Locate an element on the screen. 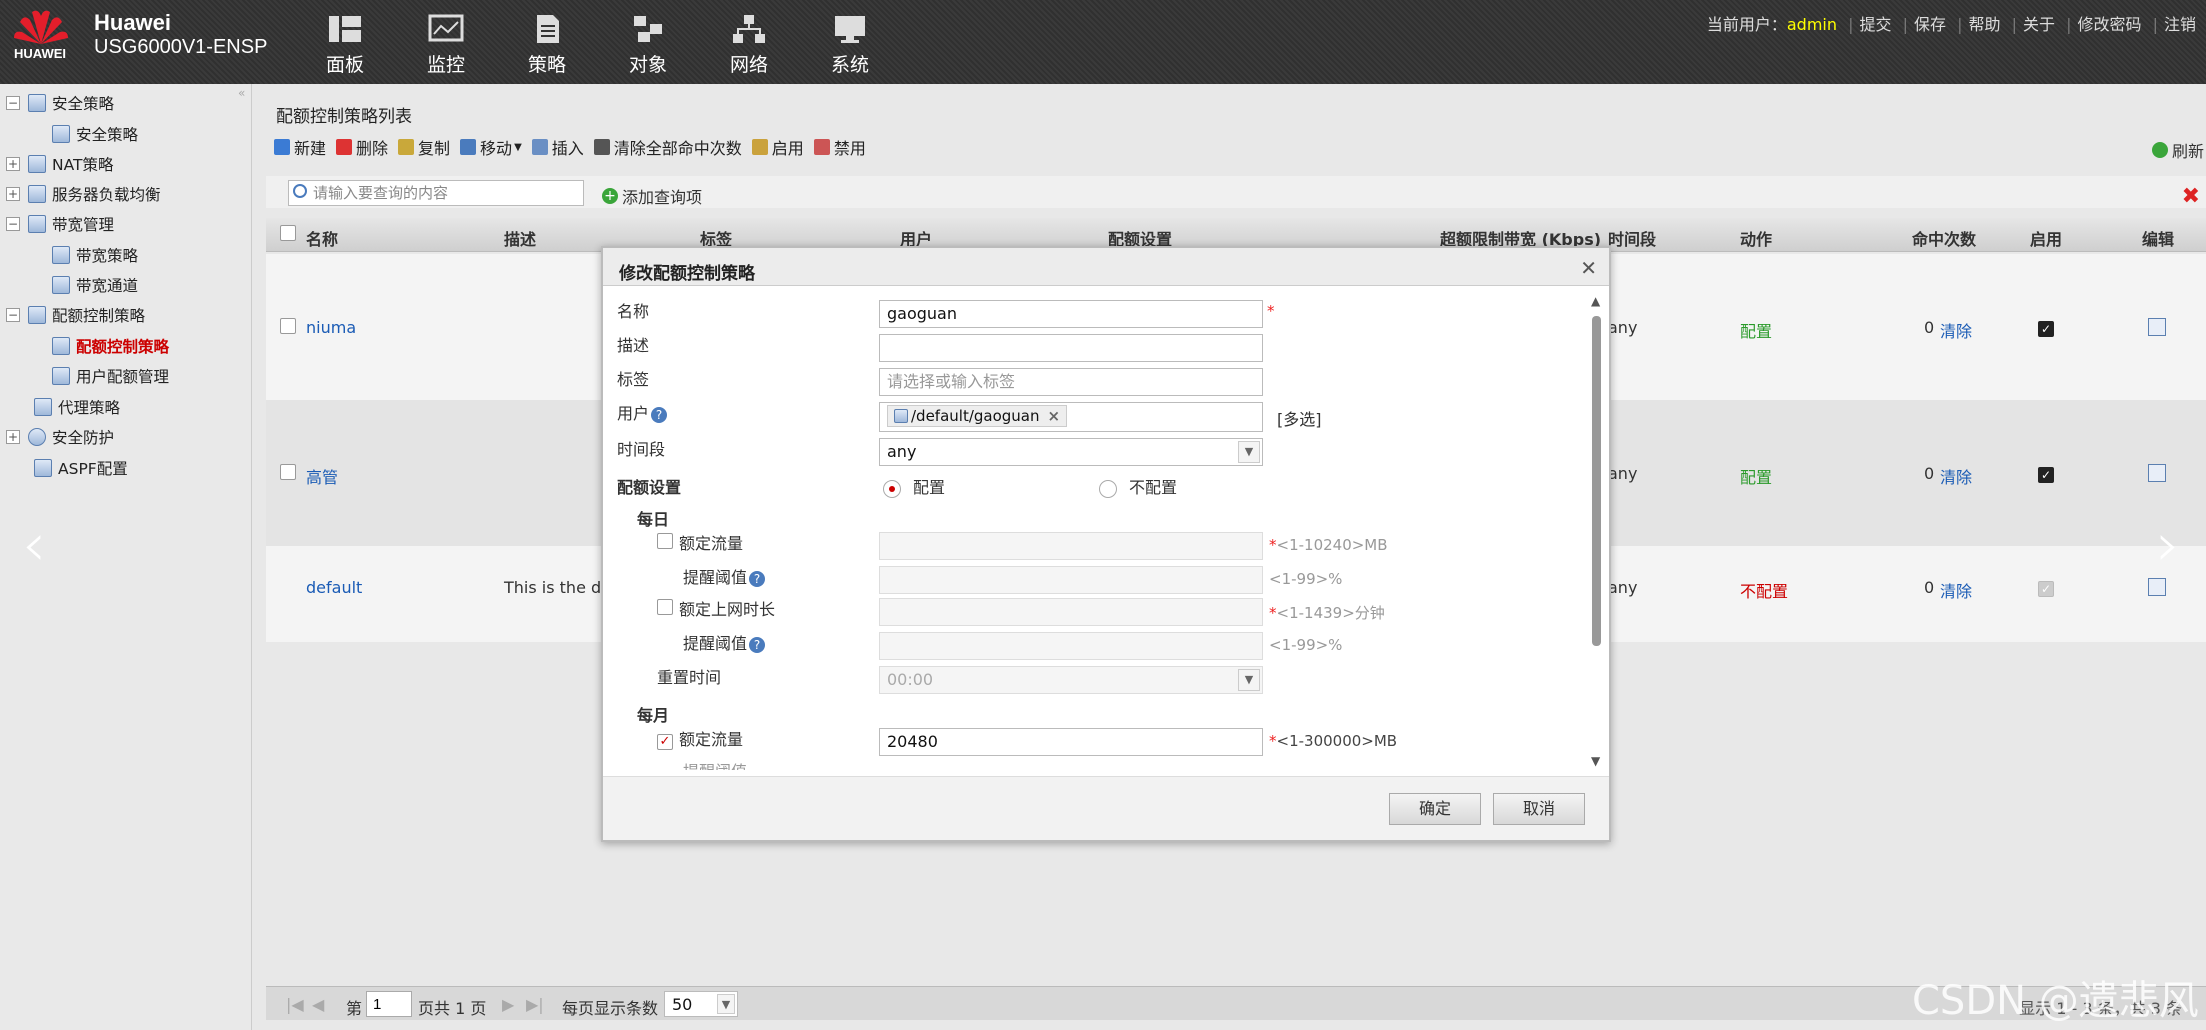 The height and width of the screenshot is (1030, 2206). nav-system: 系统 is located at coordinates (850, 45).